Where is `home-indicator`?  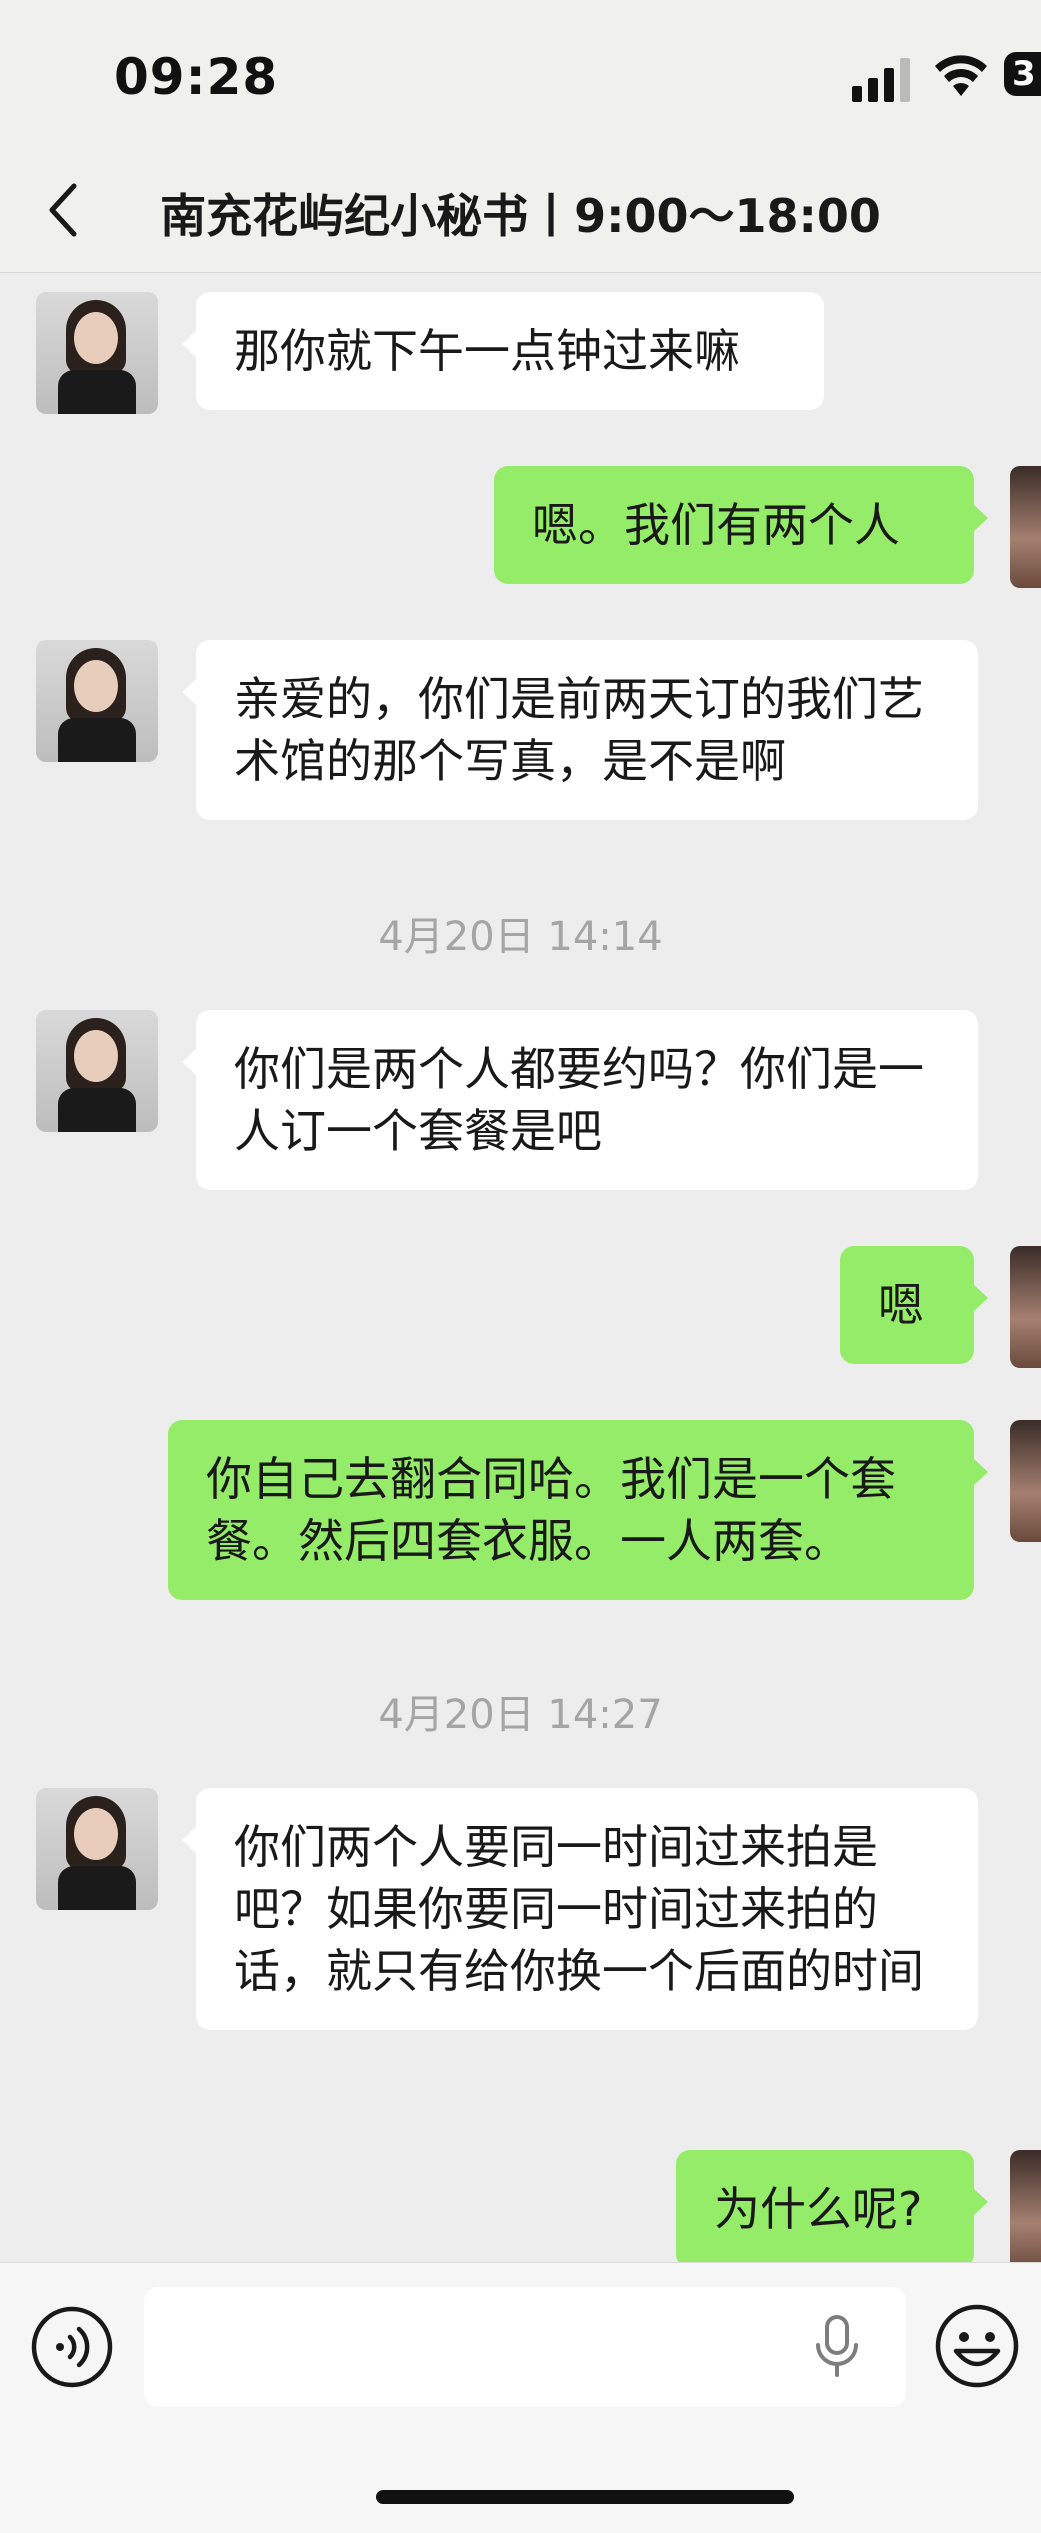 home-indicator is located at coordinates (585, 2497).